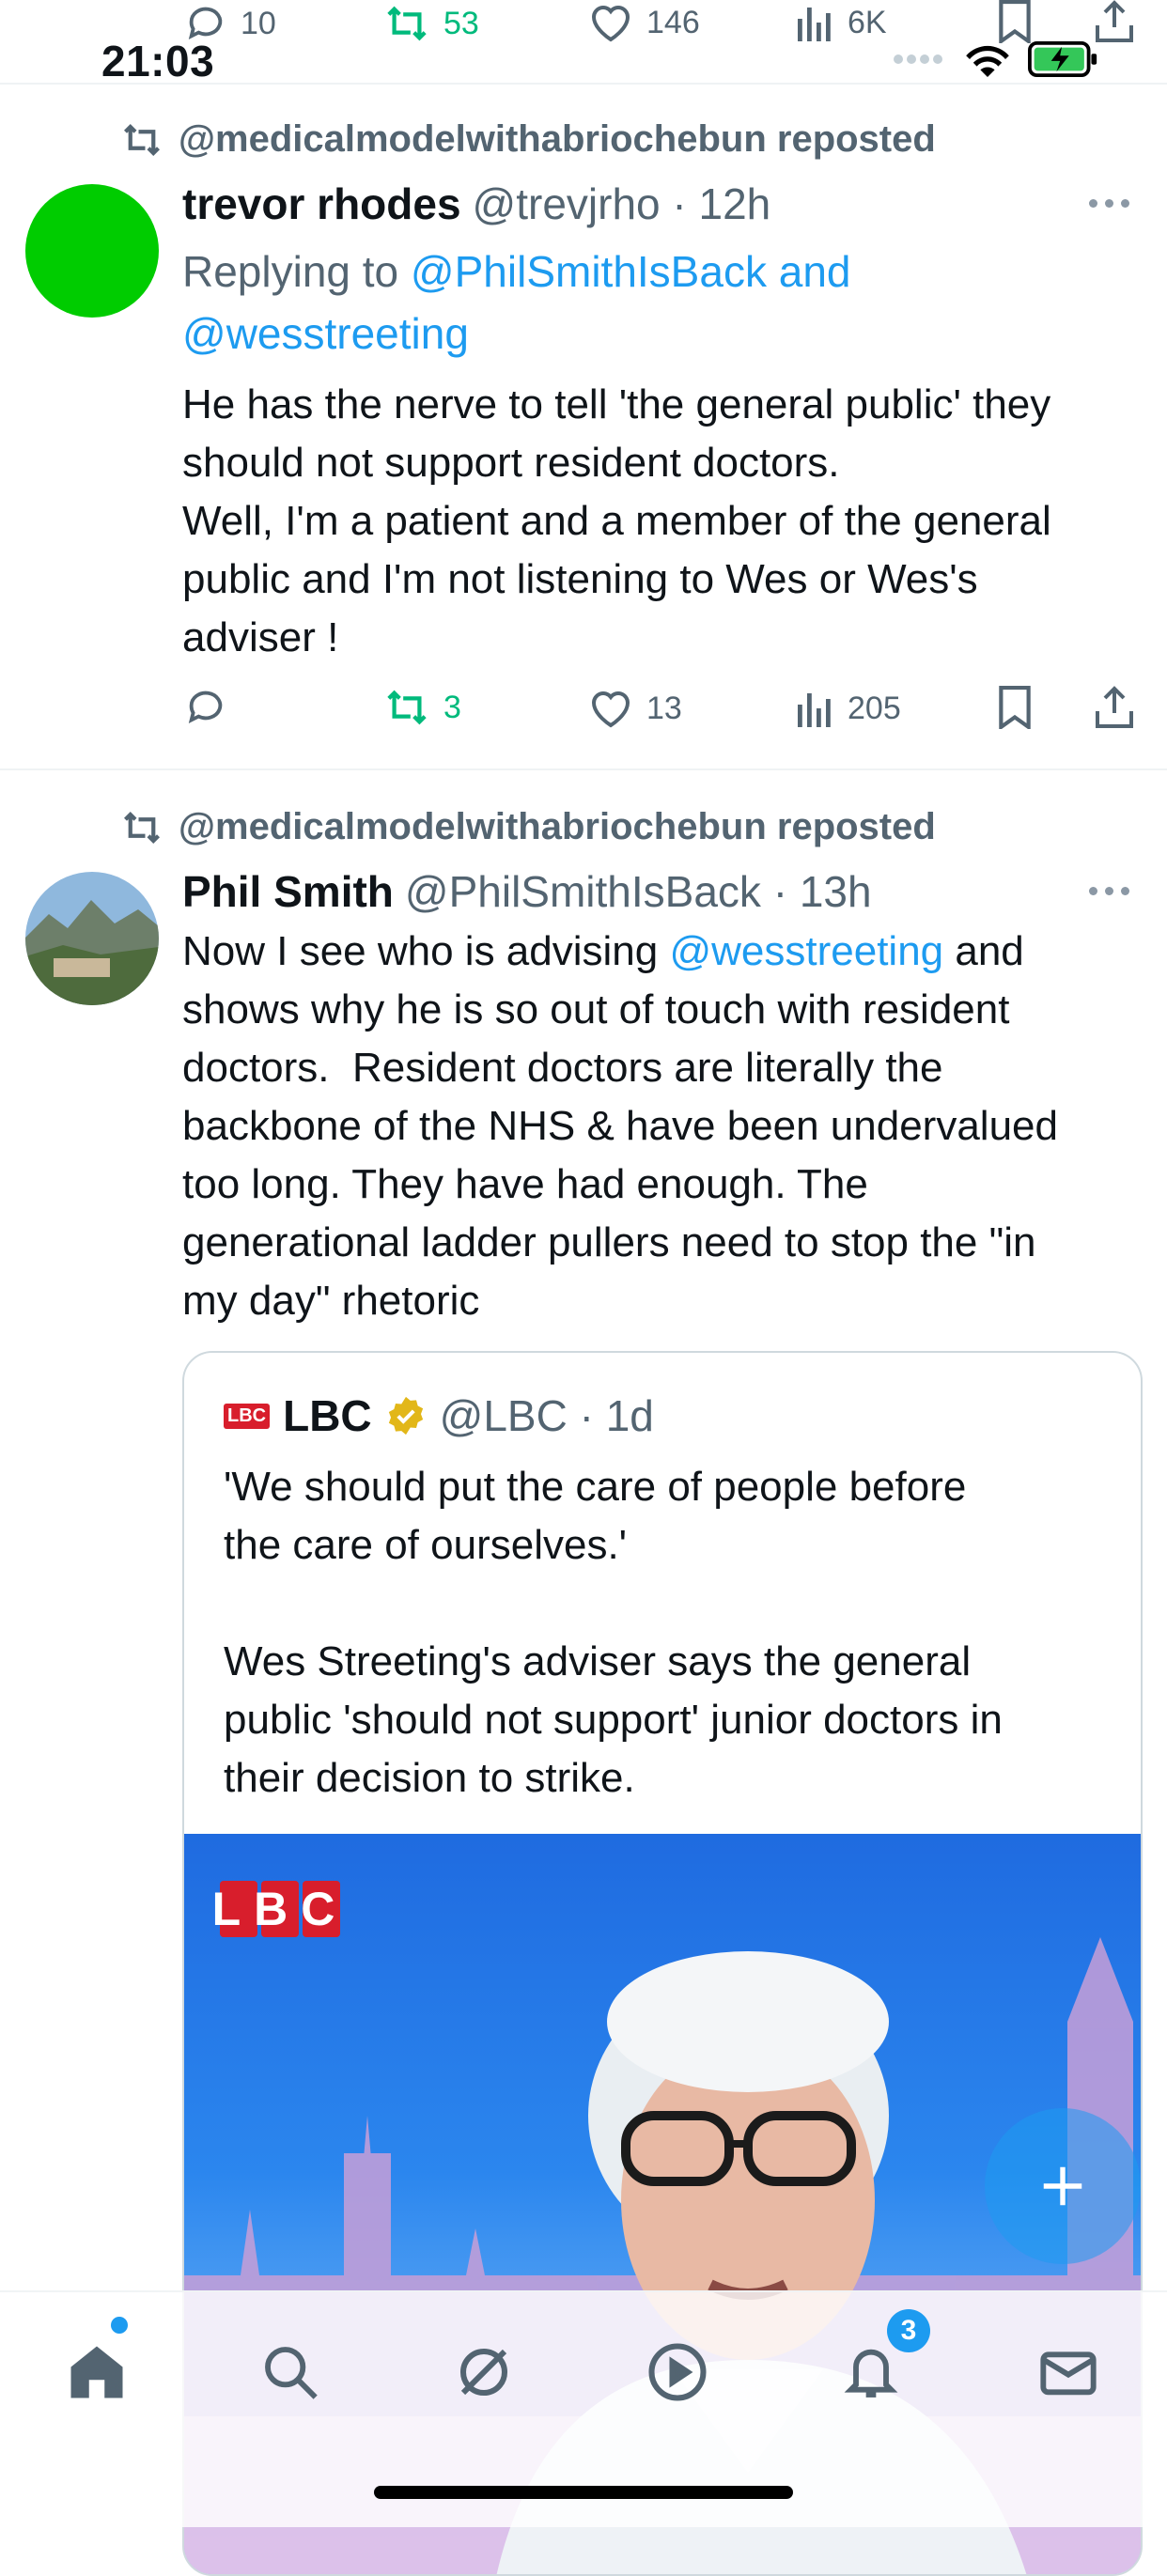  I want to click on avatar-landscape-image, so click(92, 939).